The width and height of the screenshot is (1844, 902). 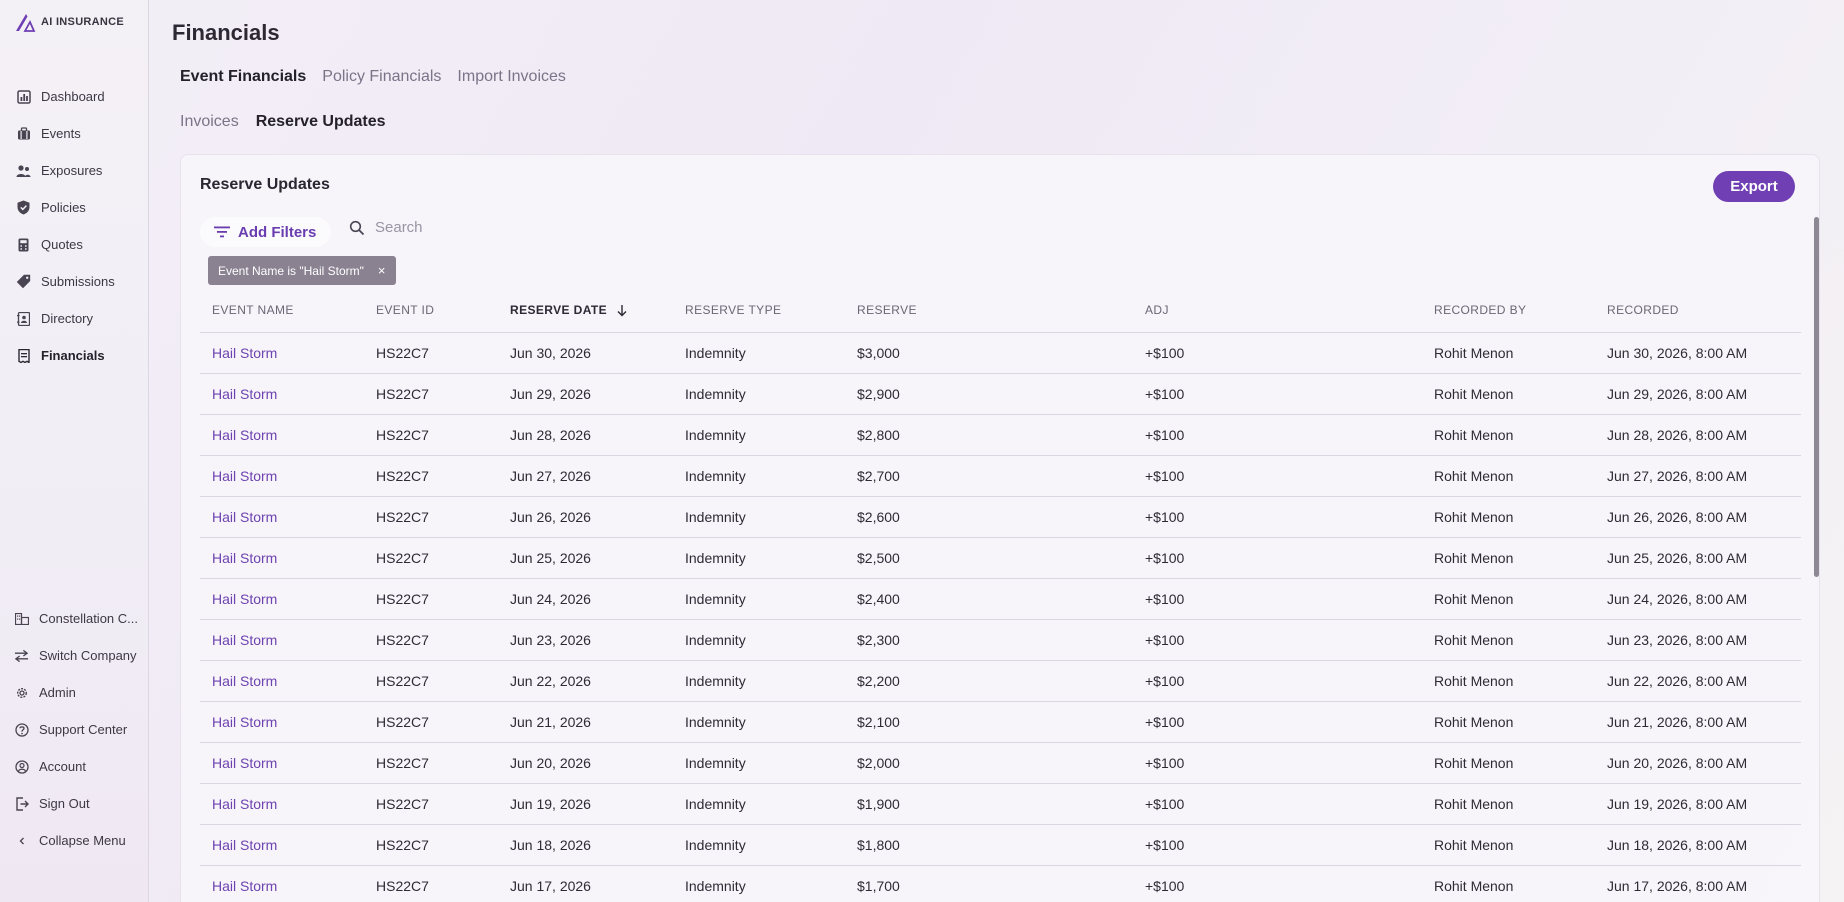 What do you see at coordinates (381, 77) in the screenshot?
I see `tab-policy-financials: Policy Financials` at bounding box center [381, 77].